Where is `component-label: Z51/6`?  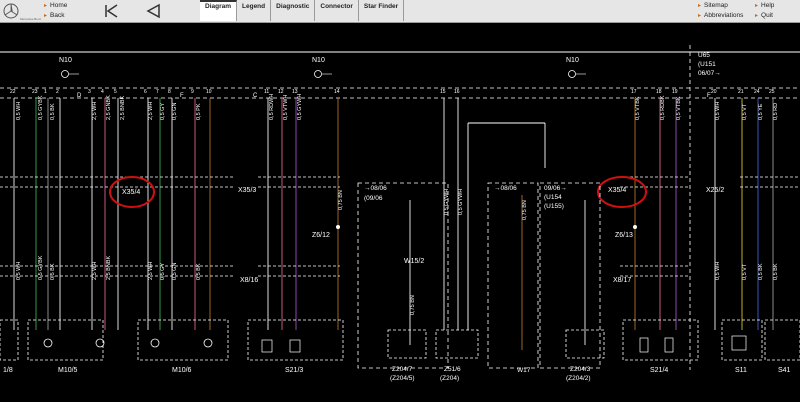 component-label: Z51/6 is located at coordinates (452, 369).